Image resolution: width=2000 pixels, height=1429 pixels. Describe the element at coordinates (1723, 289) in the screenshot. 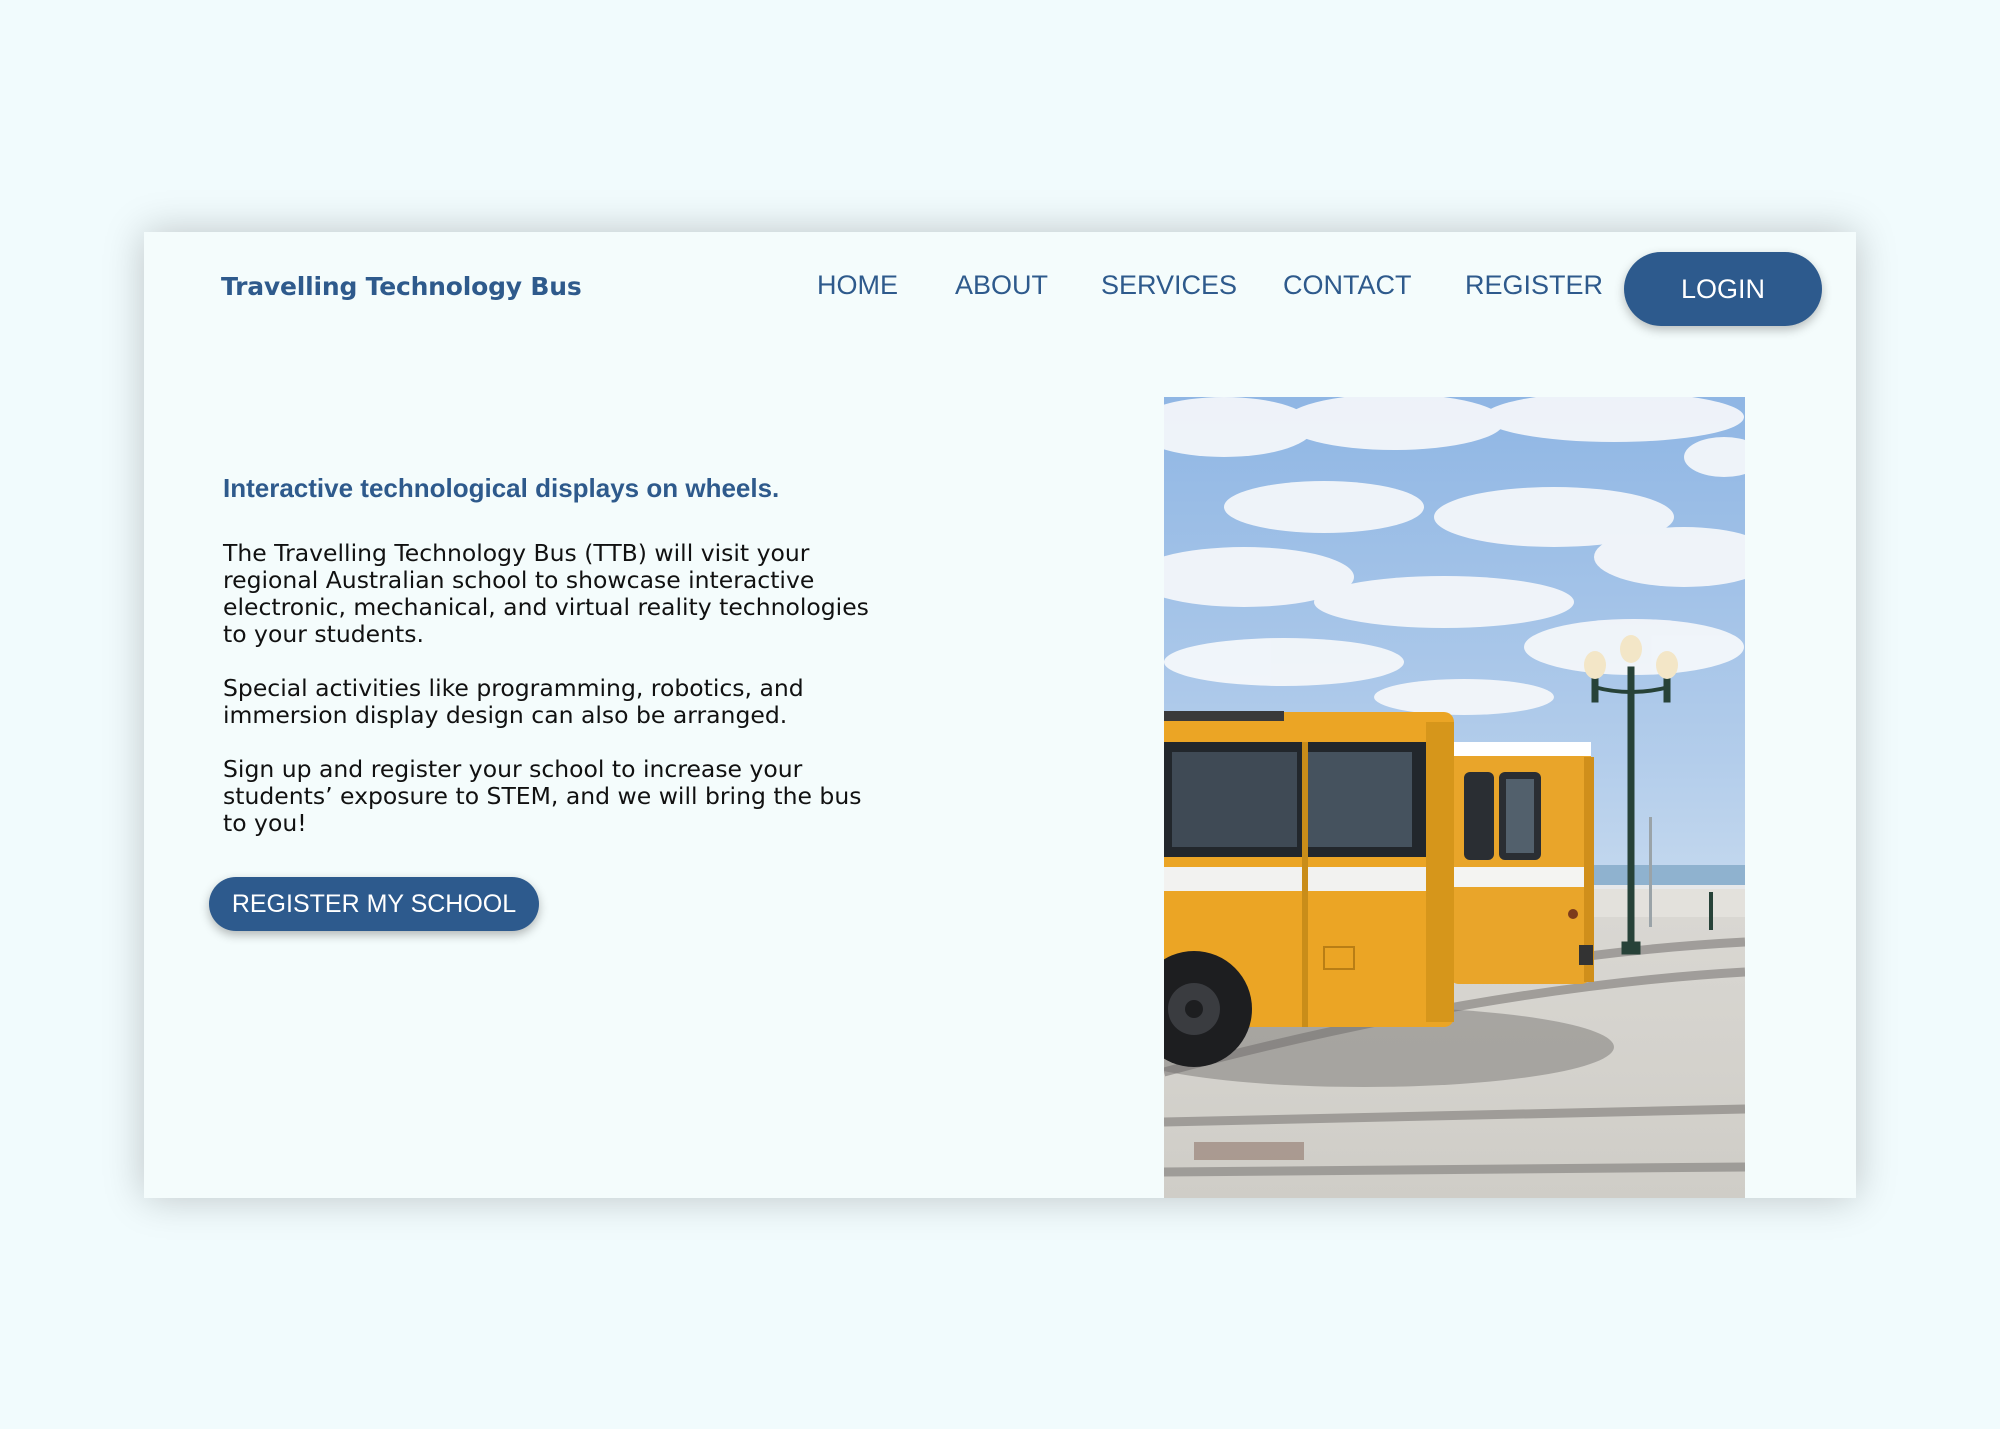

I see `login-button: LOGIN` at that location.